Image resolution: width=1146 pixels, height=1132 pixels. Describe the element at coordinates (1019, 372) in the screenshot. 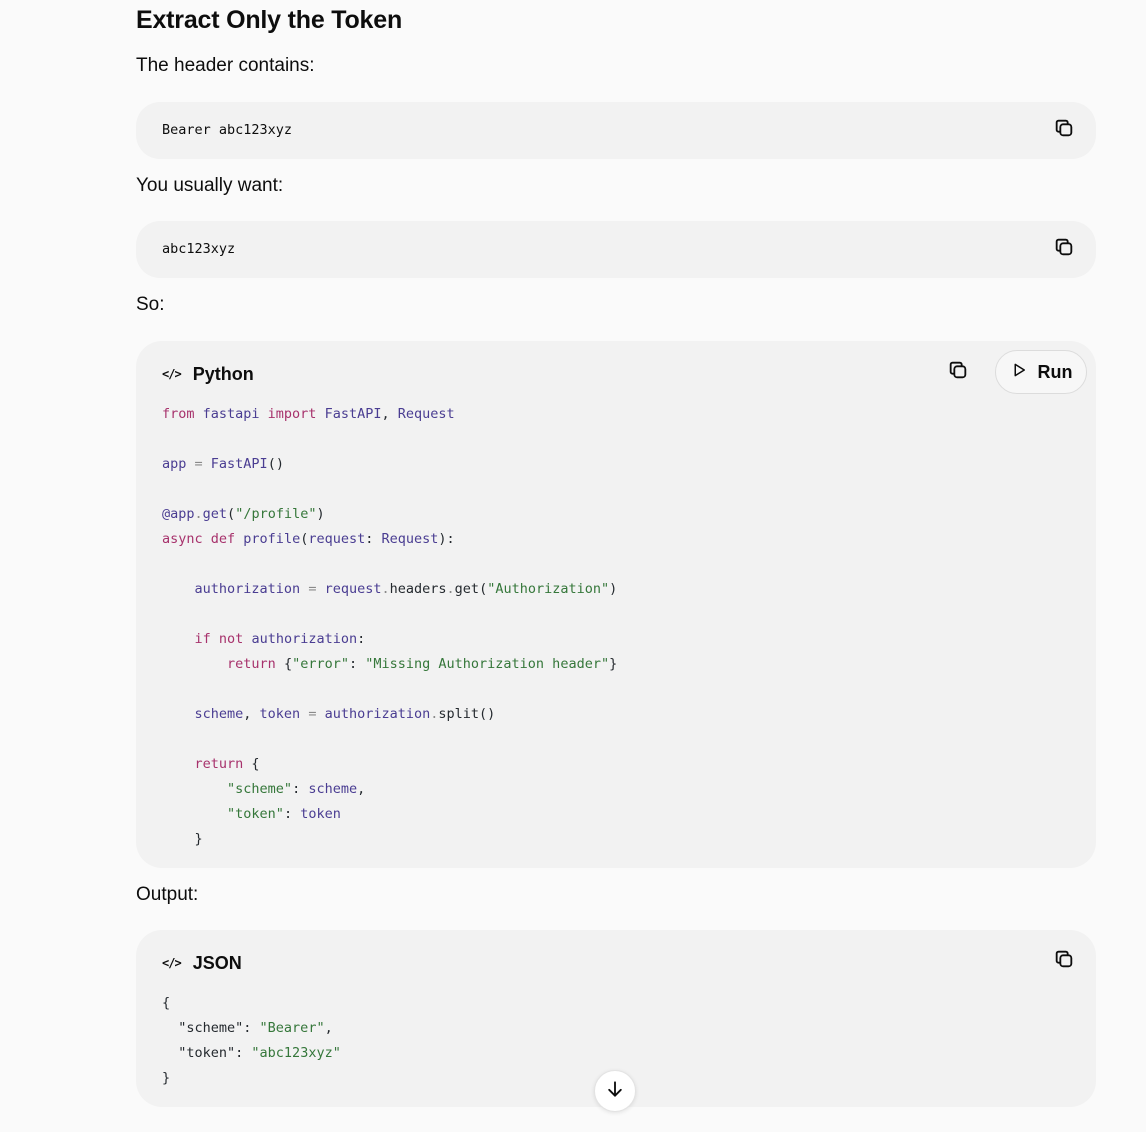

I see `play-icon` at that location.